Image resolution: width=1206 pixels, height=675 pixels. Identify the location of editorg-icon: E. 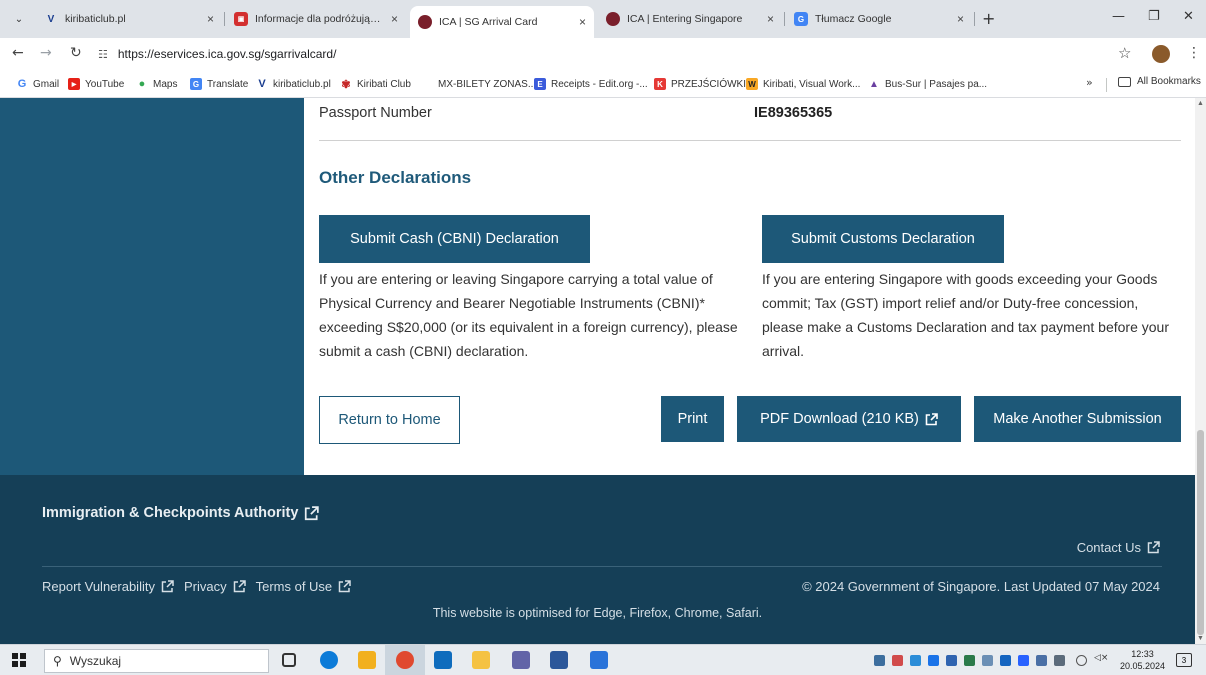
(540, 84).